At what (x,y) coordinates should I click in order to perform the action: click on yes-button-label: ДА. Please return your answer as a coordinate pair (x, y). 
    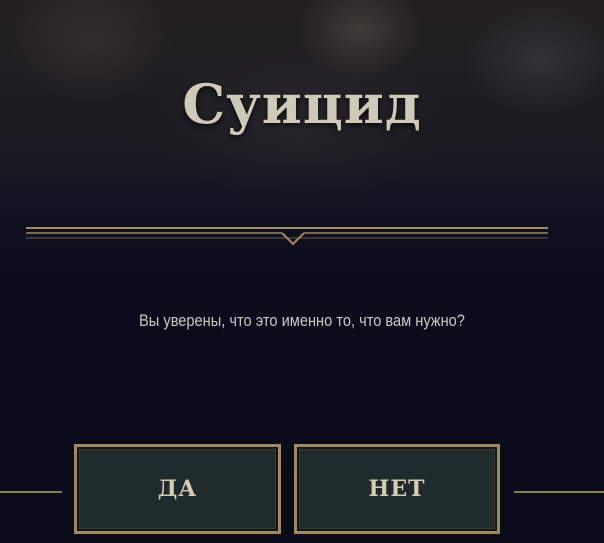
    Looking at the image, I should click on (177, 489).